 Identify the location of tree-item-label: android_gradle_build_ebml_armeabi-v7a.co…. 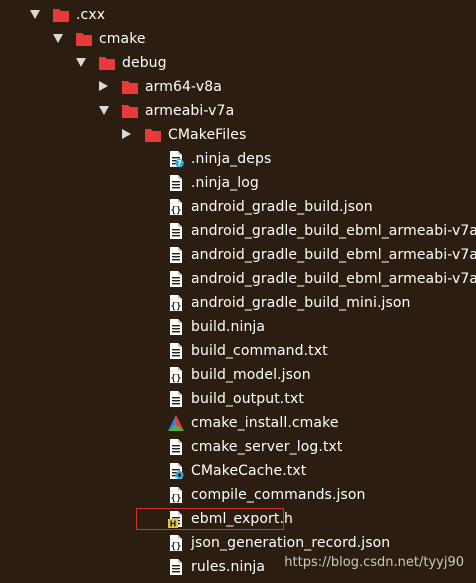
(333, 231).